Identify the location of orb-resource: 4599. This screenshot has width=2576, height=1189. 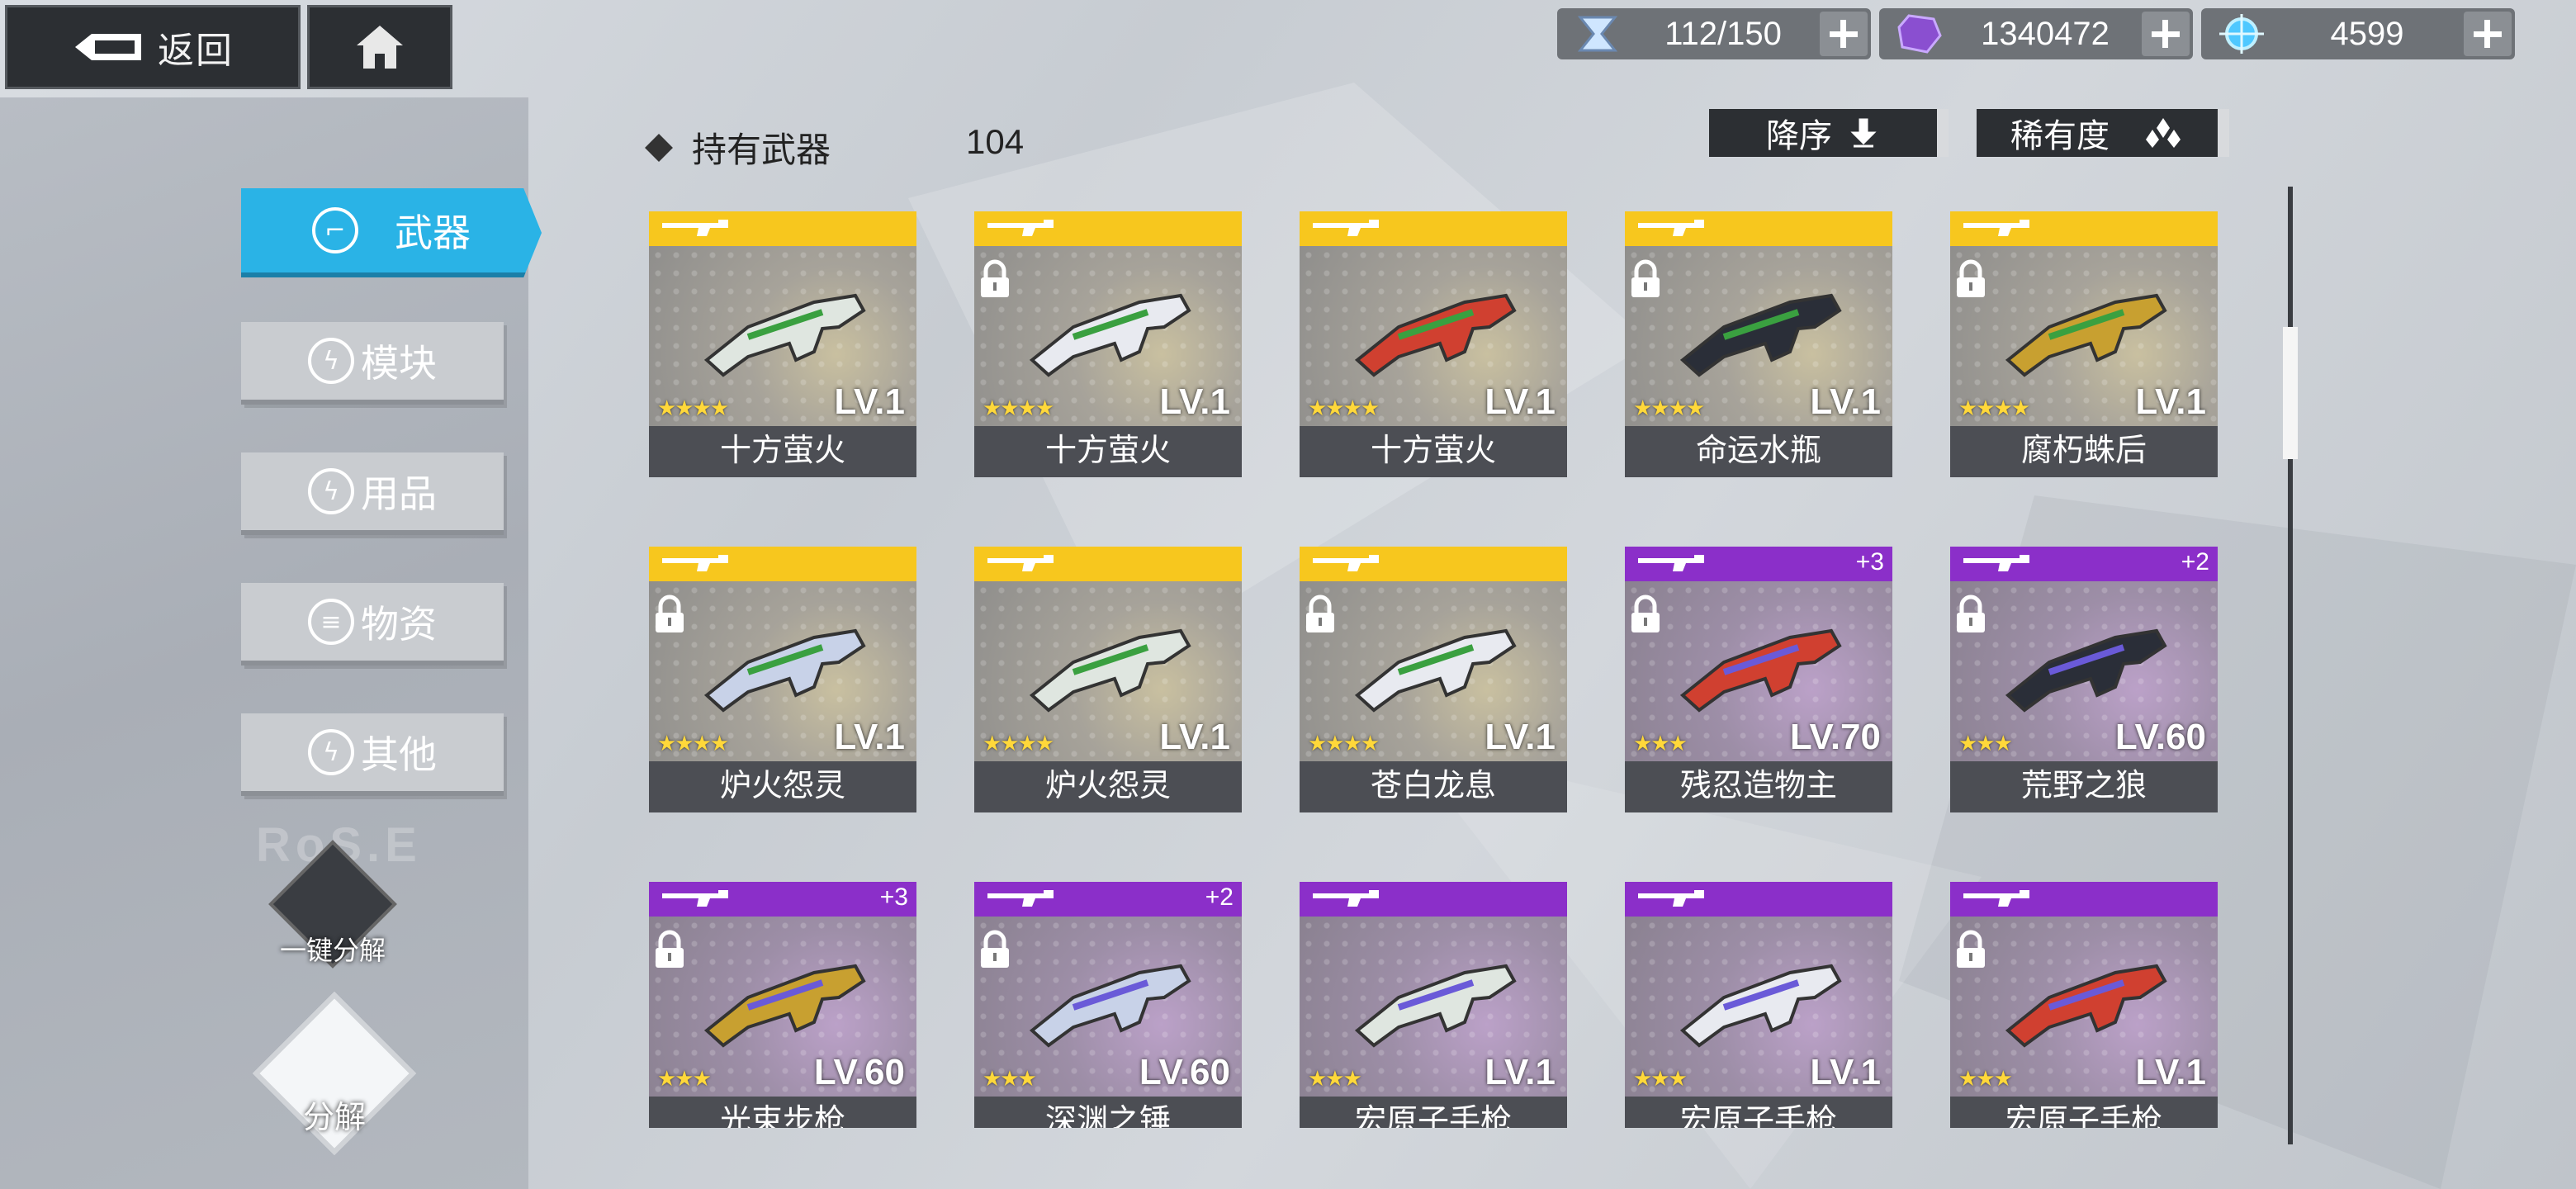
(2358, 33).